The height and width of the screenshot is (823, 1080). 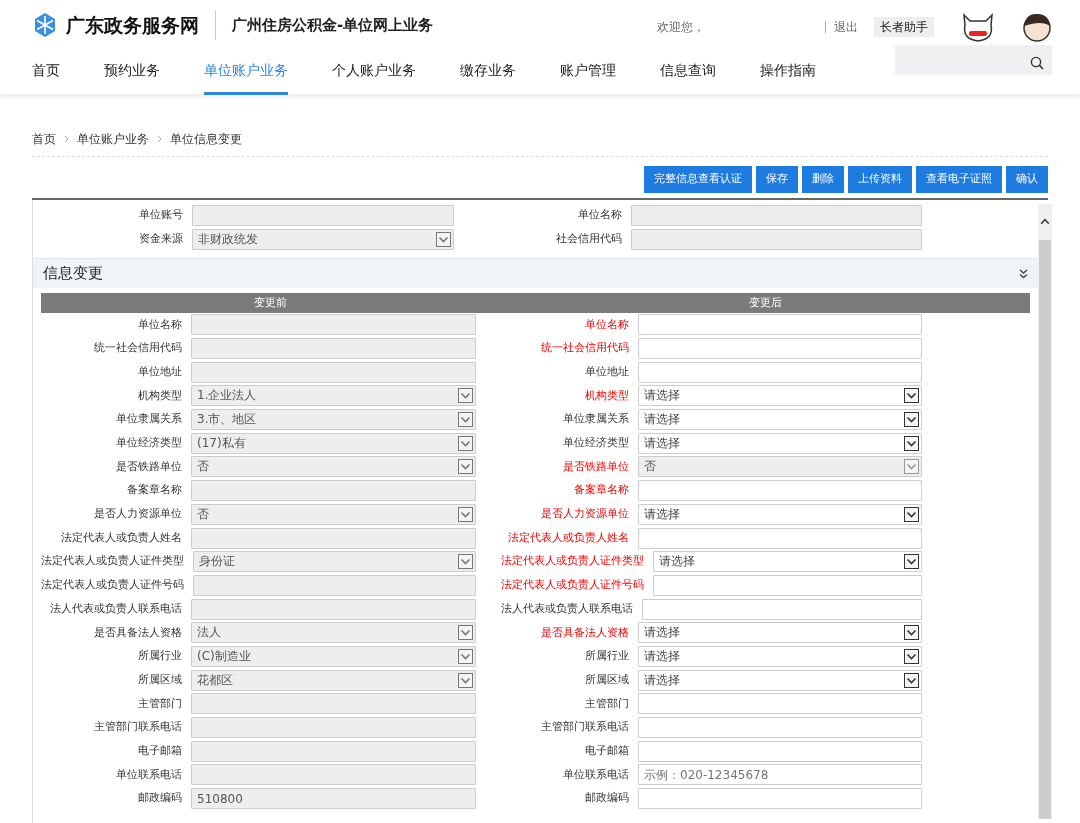 What do you see at coordinates (681, 27) in the screenshot?
I see `welcome-text: 欢迎您，` at bounding box center [681, 27].